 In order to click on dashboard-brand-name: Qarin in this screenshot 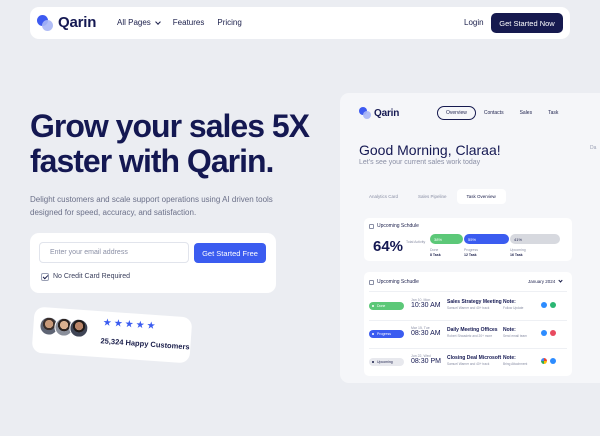, I will do `click(387, 113)`.